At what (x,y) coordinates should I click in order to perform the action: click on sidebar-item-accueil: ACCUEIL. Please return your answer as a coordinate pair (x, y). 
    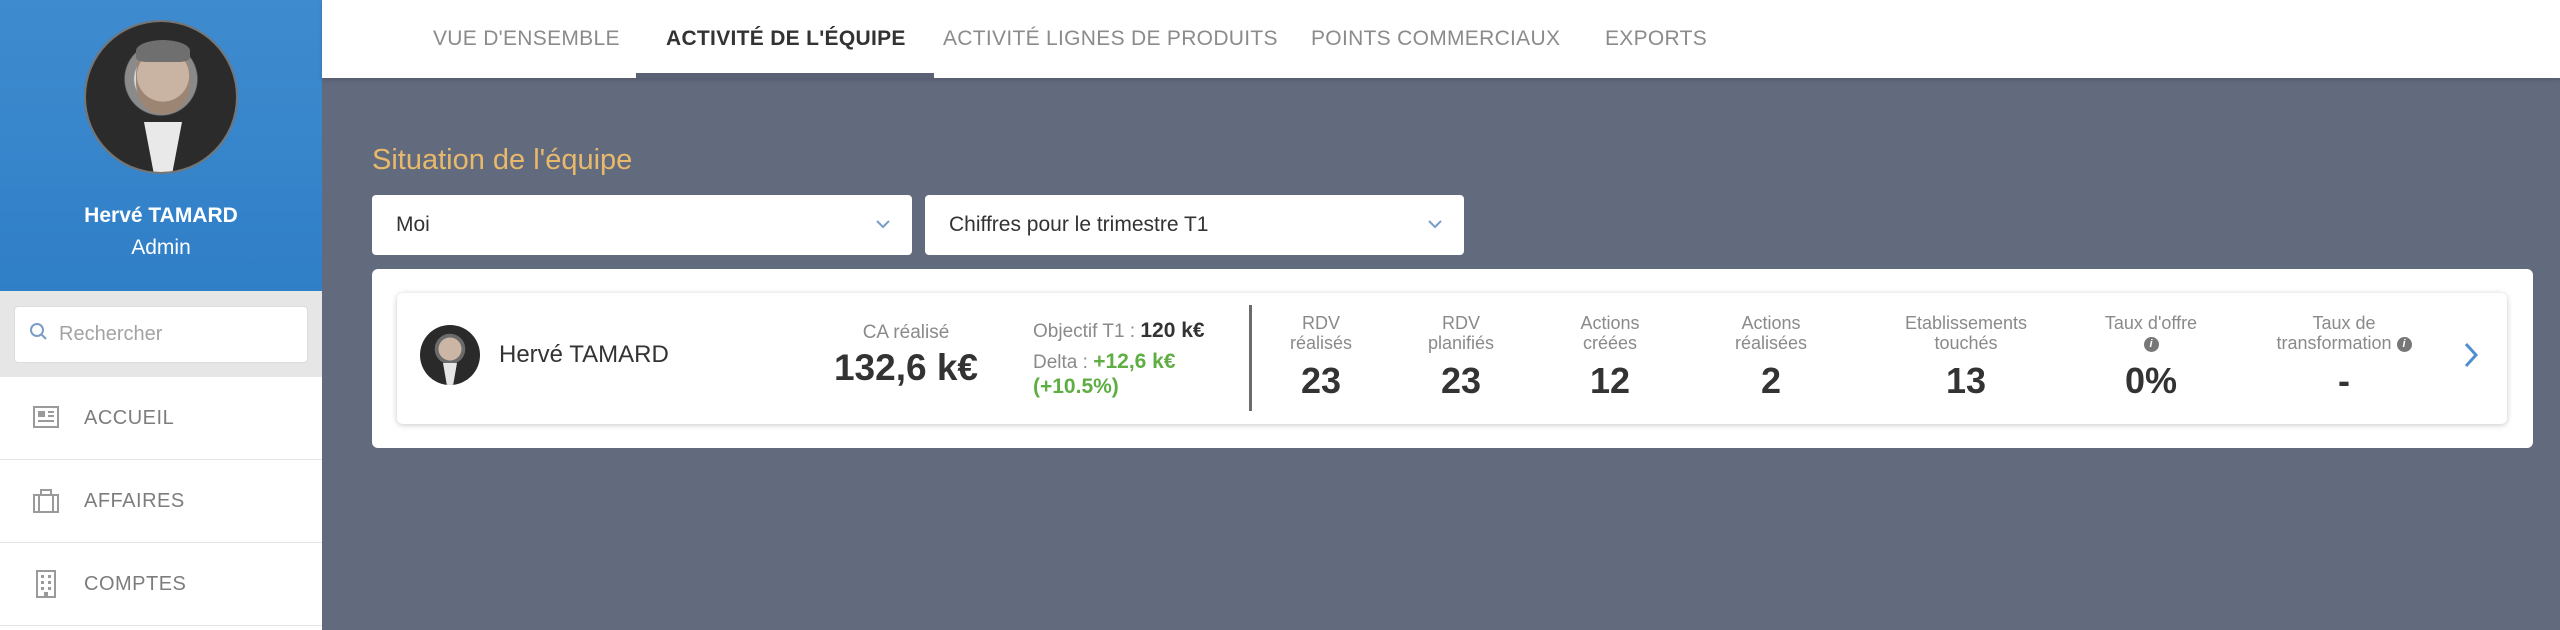
    Looking at the image, I should click on (161, 418).